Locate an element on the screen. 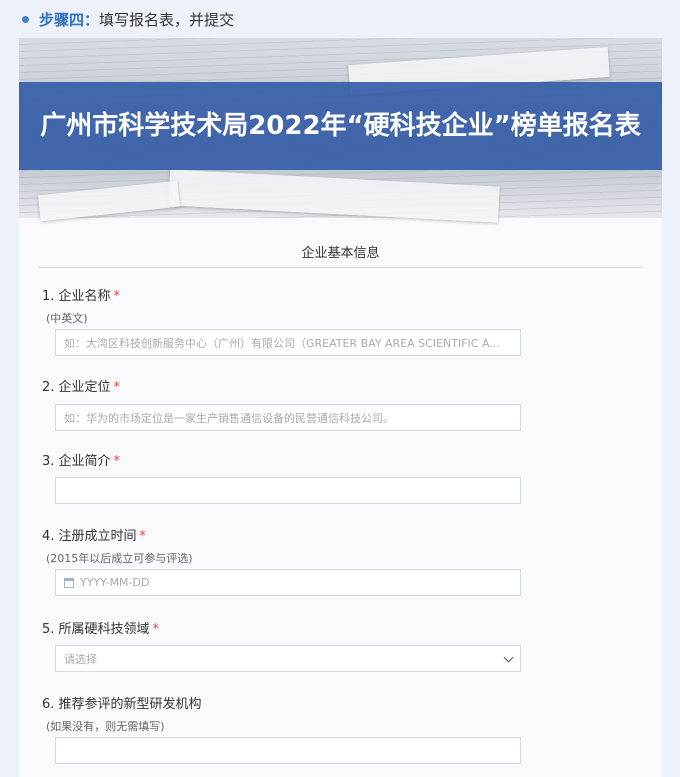 This screenshot has height=777, width=680. question-company-positioning: 2. 企业定位 * is located at coordinates (81, 388).